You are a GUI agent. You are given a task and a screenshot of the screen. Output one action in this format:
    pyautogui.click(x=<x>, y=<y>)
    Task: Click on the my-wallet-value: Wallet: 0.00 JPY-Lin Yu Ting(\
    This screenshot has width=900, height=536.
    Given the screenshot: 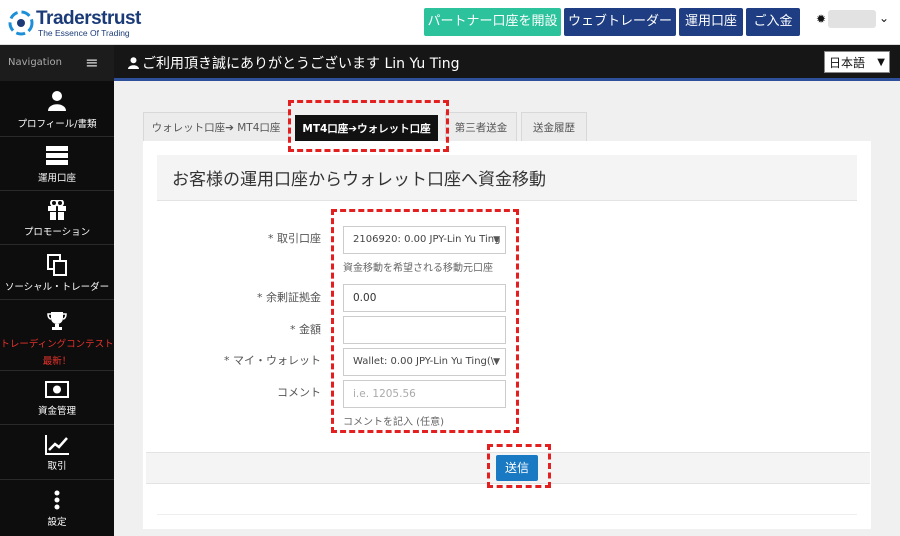 What is the action you would take?
    pyautogui.click(x=424, y=361)
    